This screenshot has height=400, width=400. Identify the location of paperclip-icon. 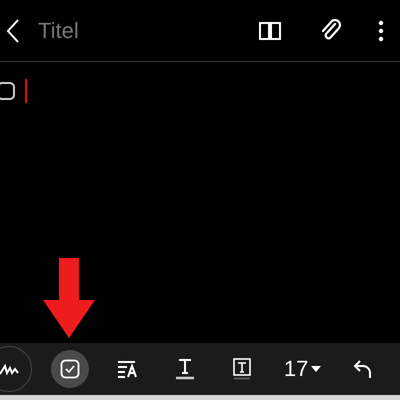
(331, 30).